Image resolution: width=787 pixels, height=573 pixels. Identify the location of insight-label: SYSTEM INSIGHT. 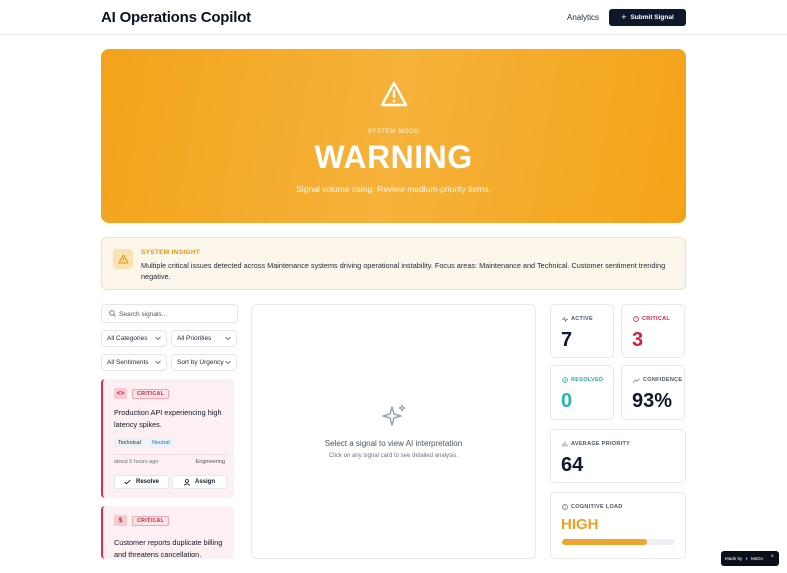
(171, 252).